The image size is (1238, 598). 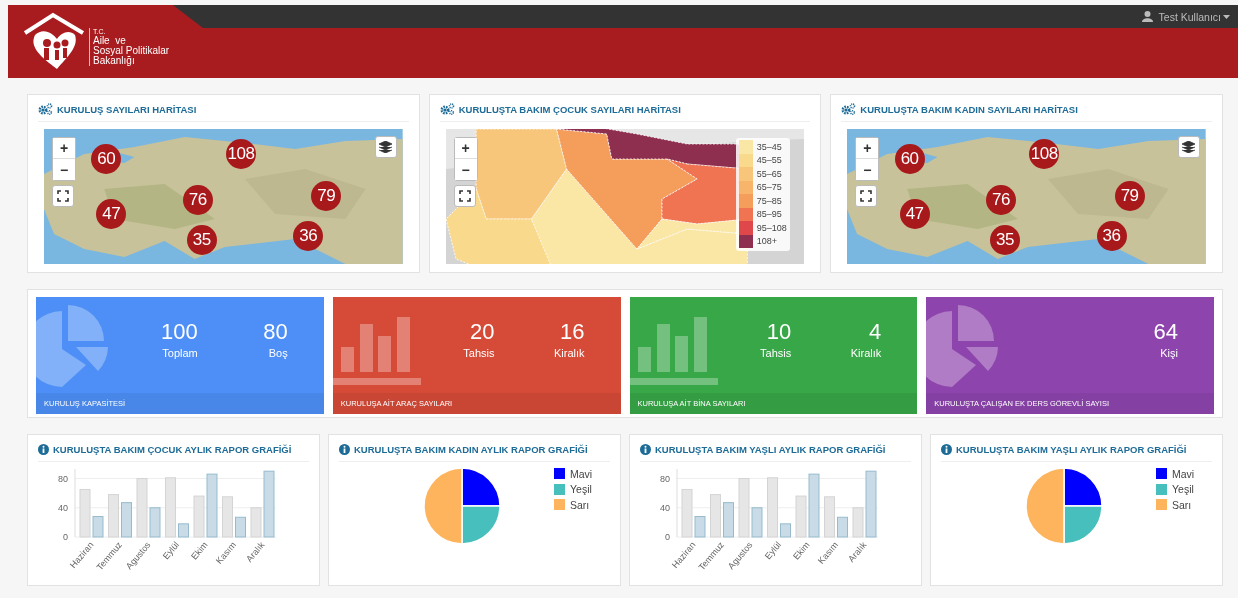 What do you see at coordinates (1185, 16) in the screenshot?
I see `user-menu-button: Test Kullanıcı` at bounding box center [1185, 16].